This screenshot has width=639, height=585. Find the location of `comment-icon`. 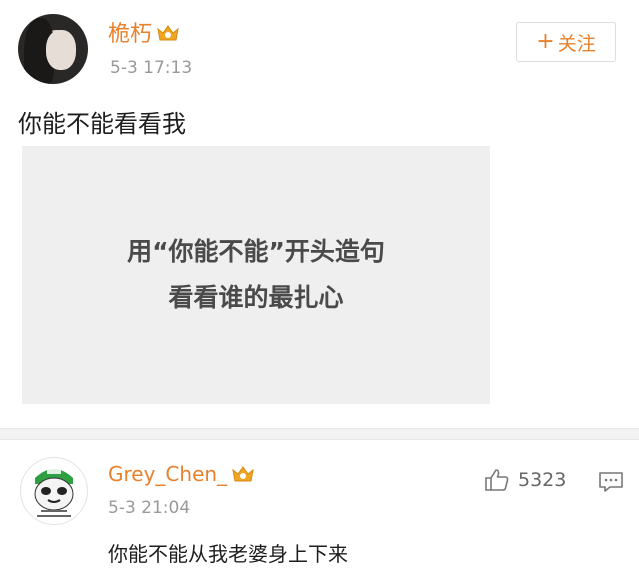

comment-icon is located at coordinates (611, 482).